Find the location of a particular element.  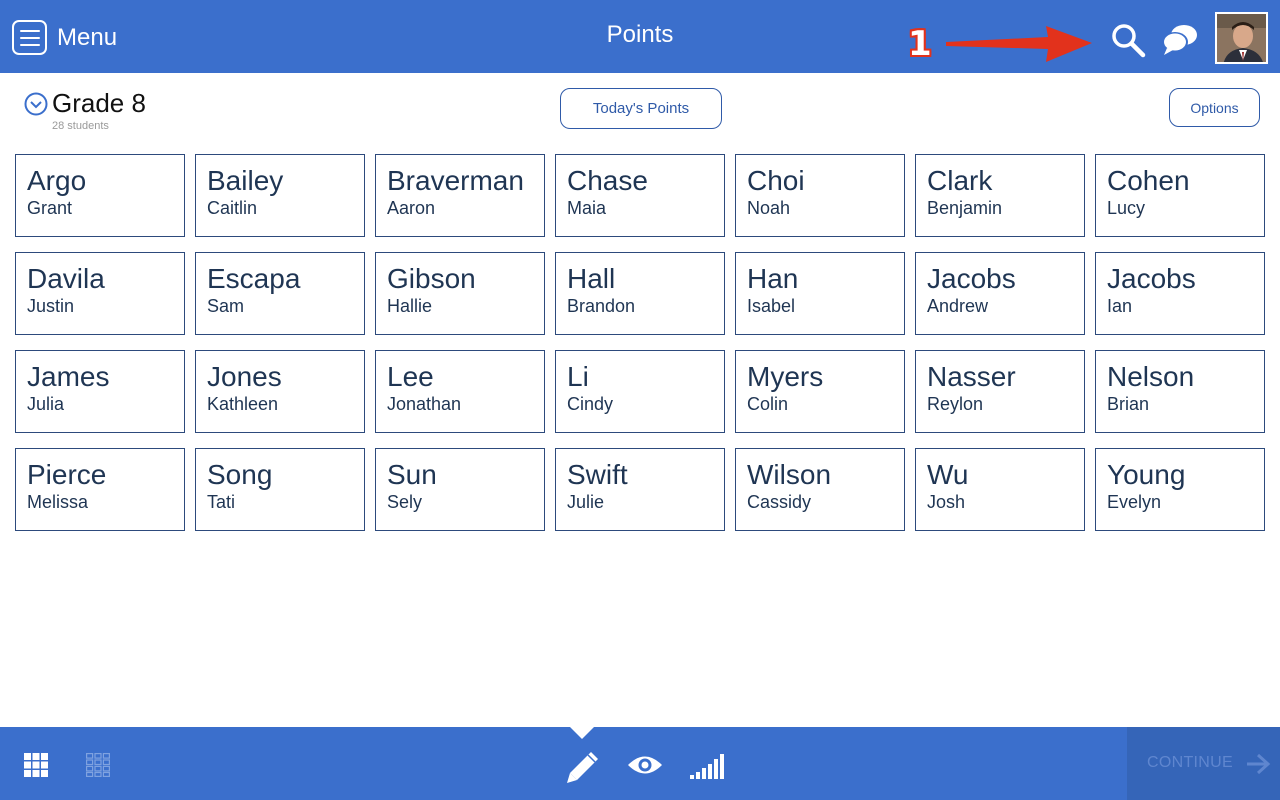

student-first-name: Aaron is located at coordinates (411, 208).